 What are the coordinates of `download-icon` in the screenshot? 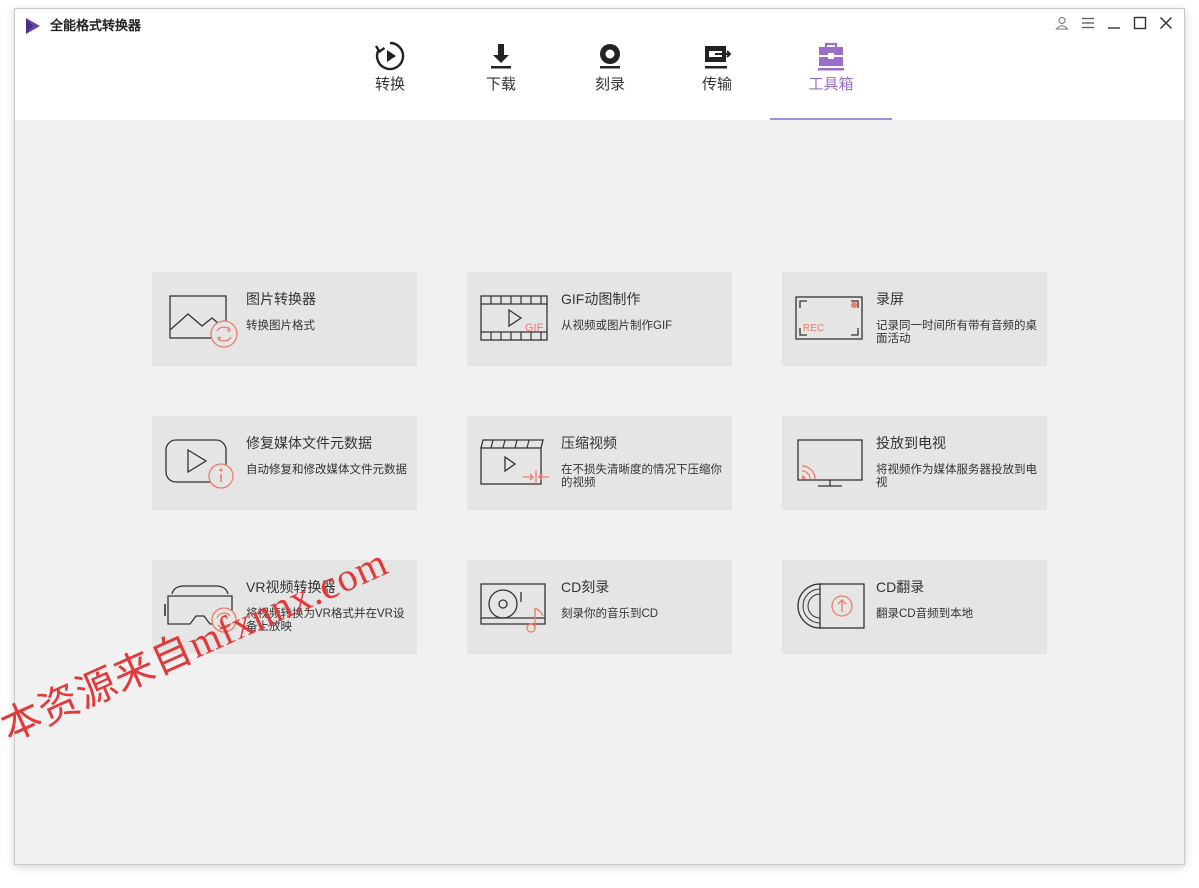 It's located at (501, 56).